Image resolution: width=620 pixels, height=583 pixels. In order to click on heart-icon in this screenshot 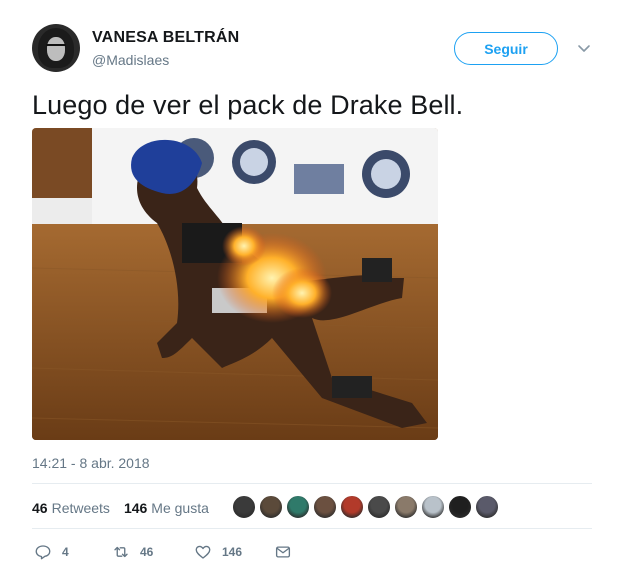, I will do `click(203, 552)`.